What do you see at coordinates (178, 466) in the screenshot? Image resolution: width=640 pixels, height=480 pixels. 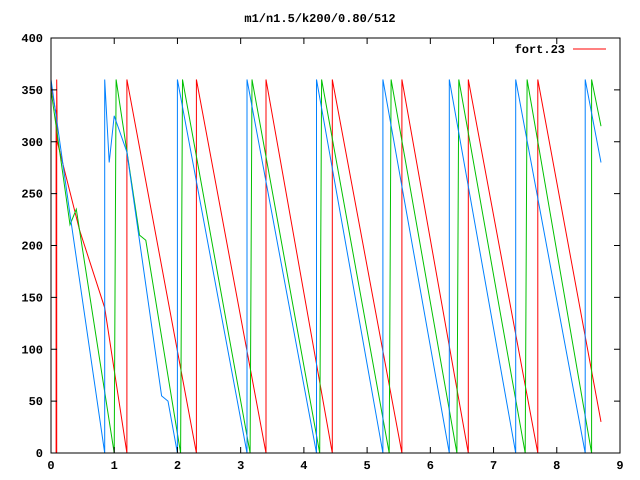 I see `x-tick-label: 2` at bounding box center [178, 466].